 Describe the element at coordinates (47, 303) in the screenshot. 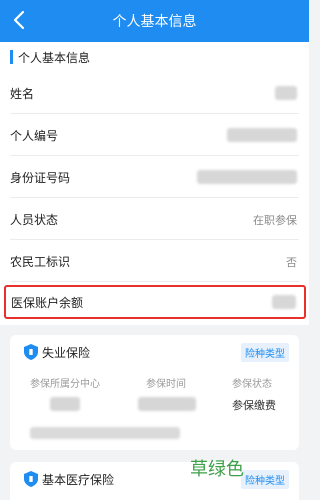

I see `row-label: 医保账户余额` at that location.